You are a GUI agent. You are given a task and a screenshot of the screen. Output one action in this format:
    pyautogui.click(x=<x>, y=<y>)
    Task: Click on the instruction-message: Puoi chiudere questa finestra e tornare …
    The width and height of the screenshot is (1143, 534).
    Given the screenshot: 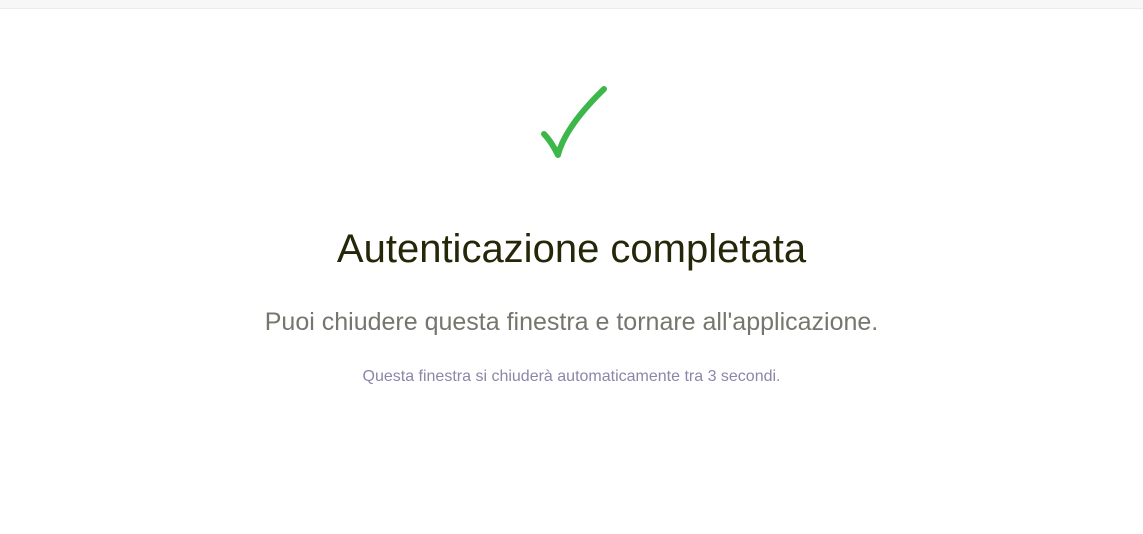 What is the action you would take?
    pyautogui.click(x=571, y=322)
    